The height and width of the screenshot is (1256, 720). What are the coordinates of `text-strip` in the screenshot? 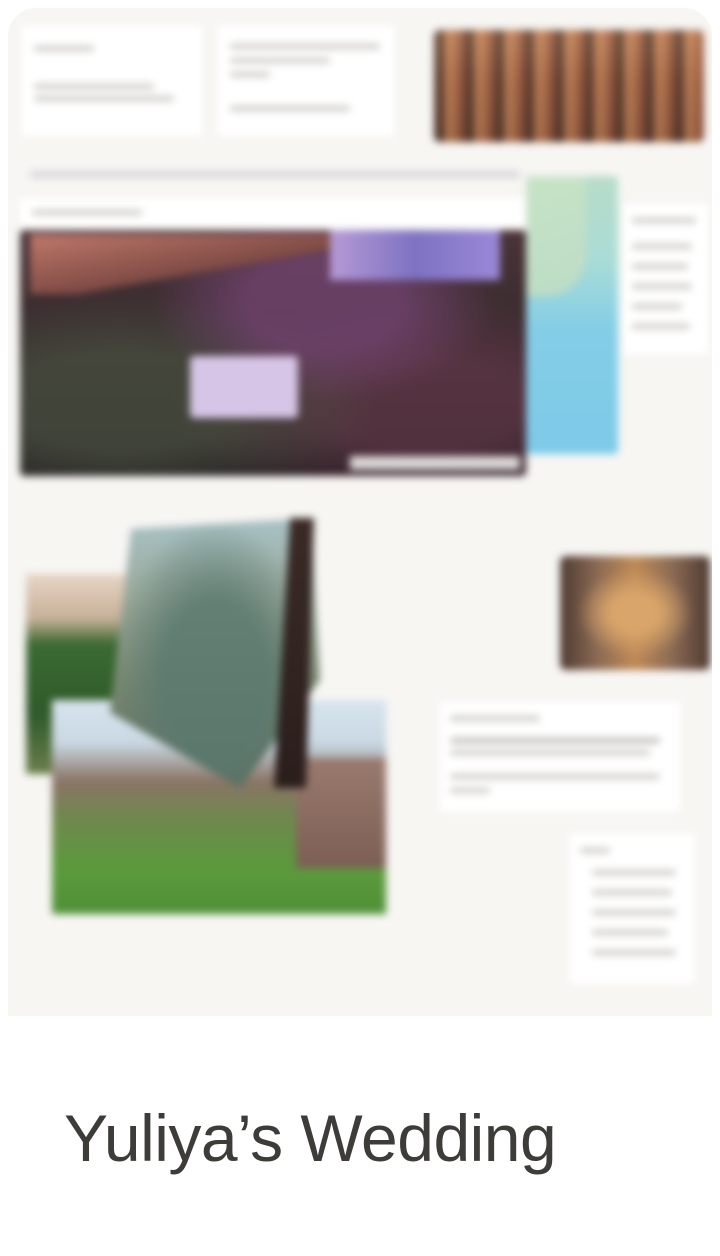 It's located at (280, 178).